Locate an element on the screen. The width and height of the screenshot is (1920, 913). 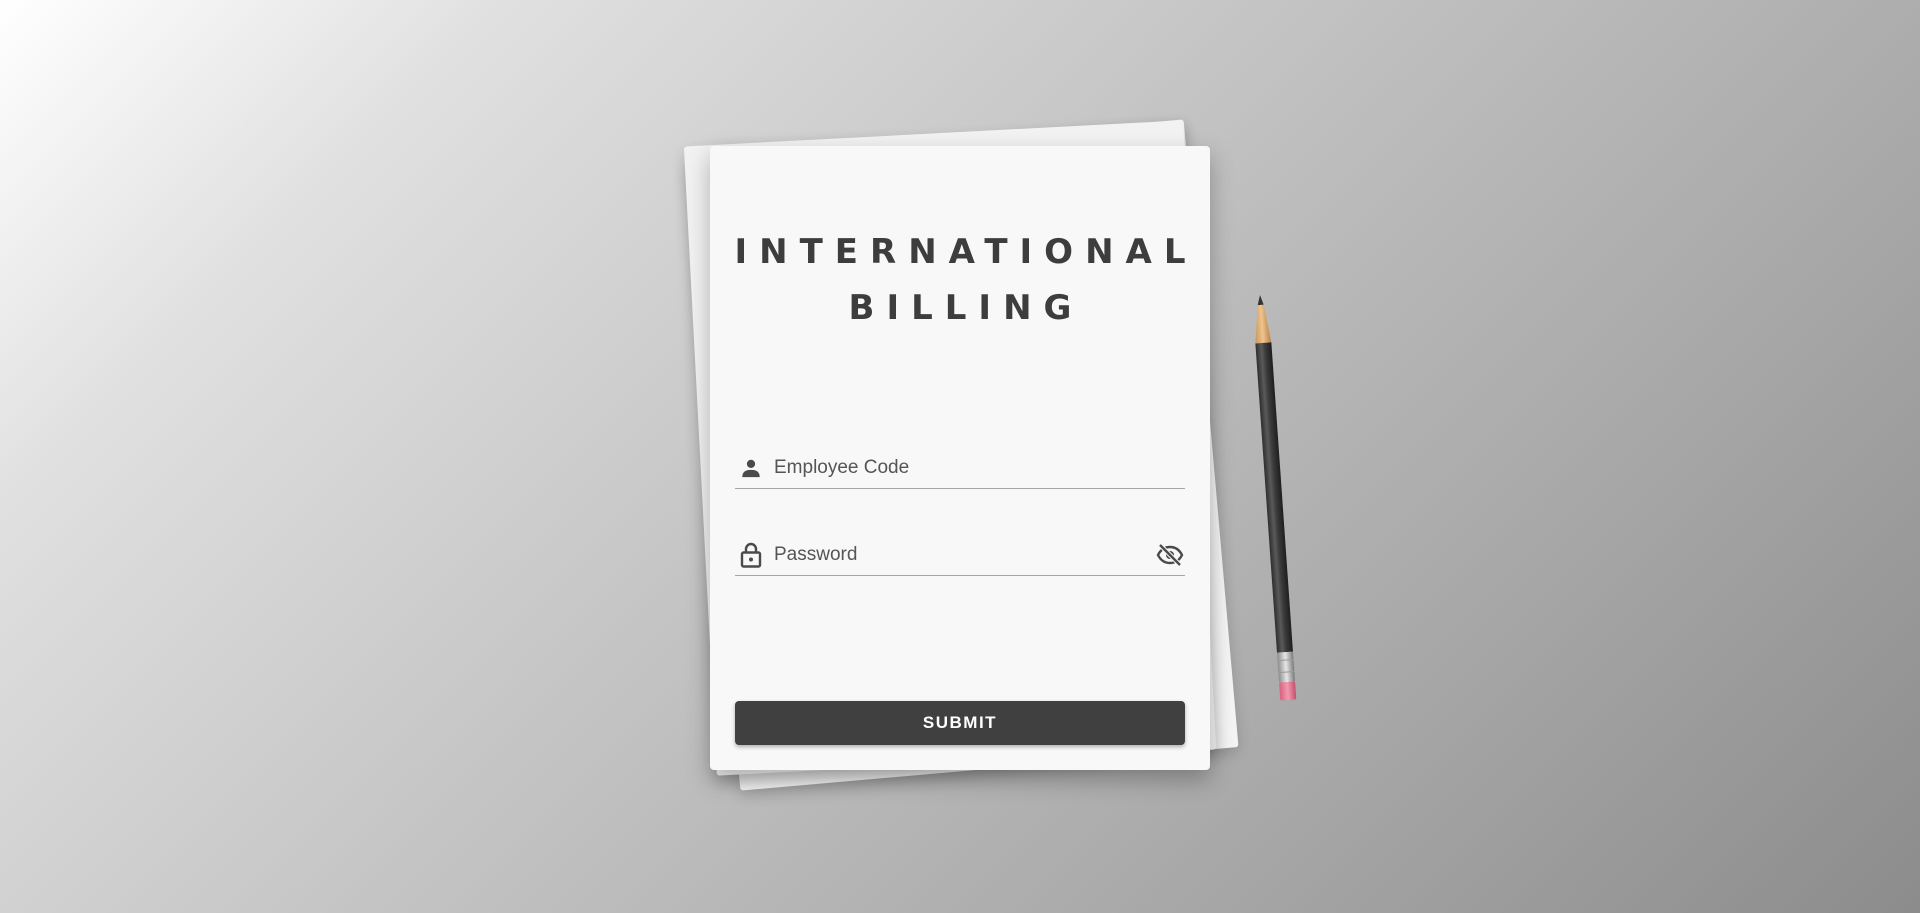
pencil-decoration is located at coordinates (1275, 510).